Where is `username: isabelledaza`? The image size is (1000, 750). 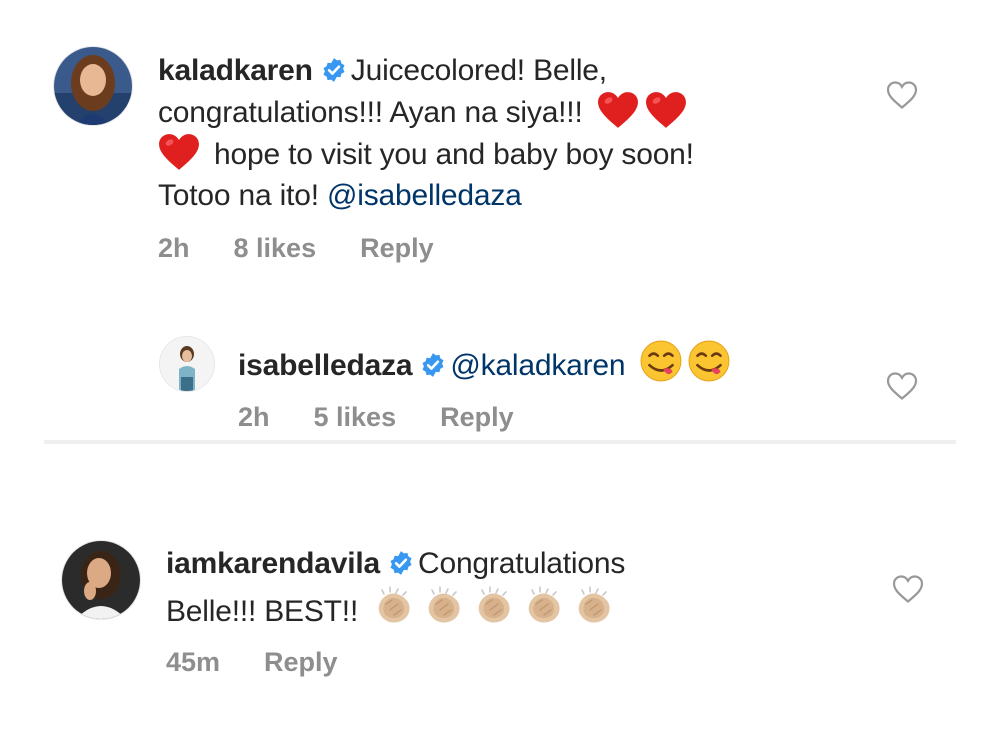
username: isabelledaza is located at coordinates (325, 365).